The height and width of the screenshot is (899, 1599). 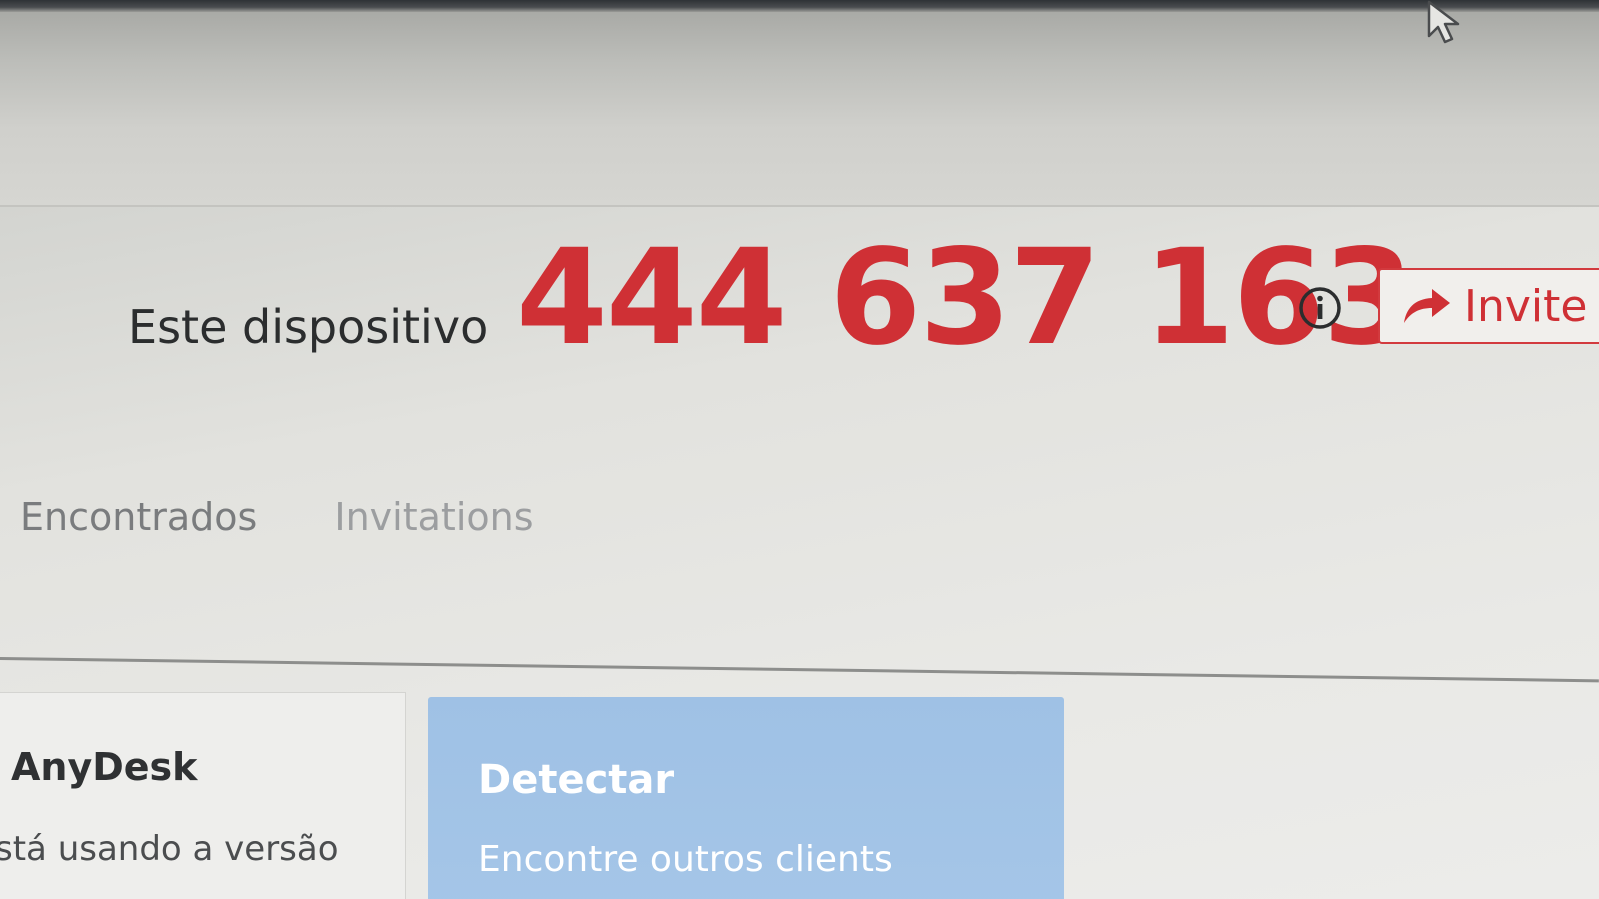 I want to click on detect-card: Detectar Encontre outros clients, so click(x=746, y=798).